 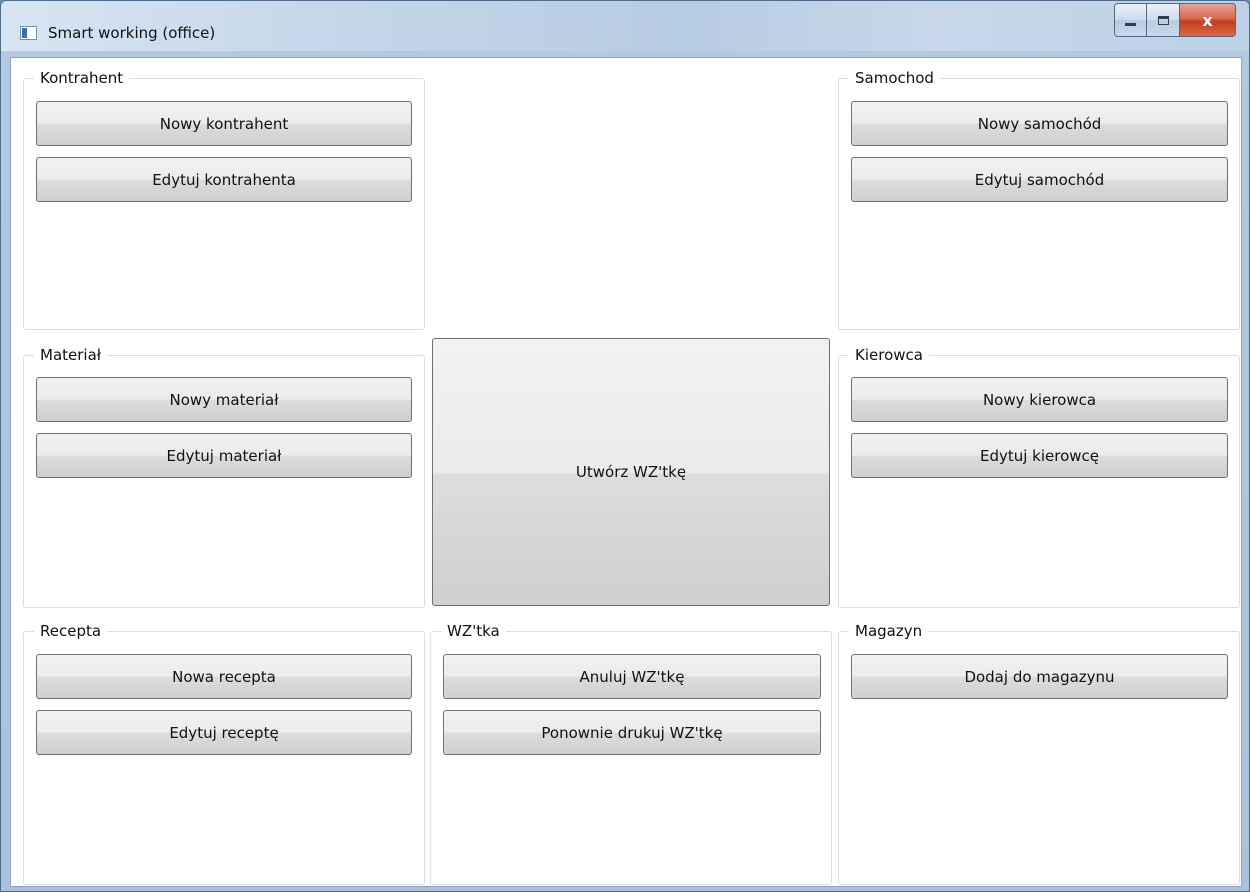 I want to click on group-material: Materiał Nowy materiał Edytuj materiał, so click(x=224, y=477).